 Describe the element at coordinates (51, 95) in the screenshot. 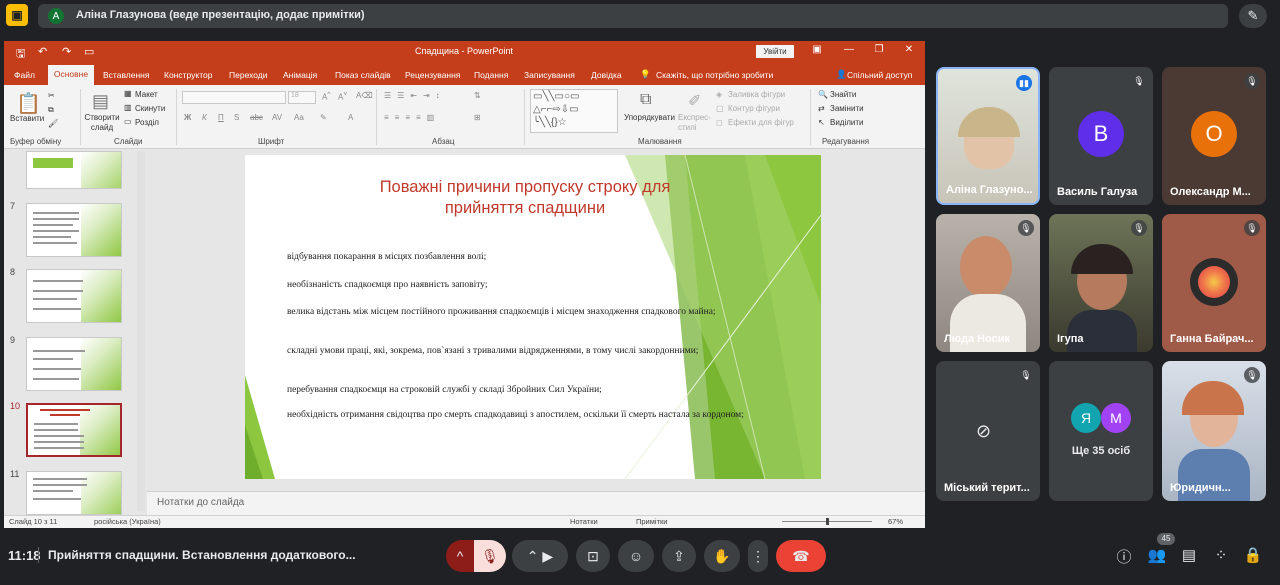

I see `cut-icon: ✂` at that location.